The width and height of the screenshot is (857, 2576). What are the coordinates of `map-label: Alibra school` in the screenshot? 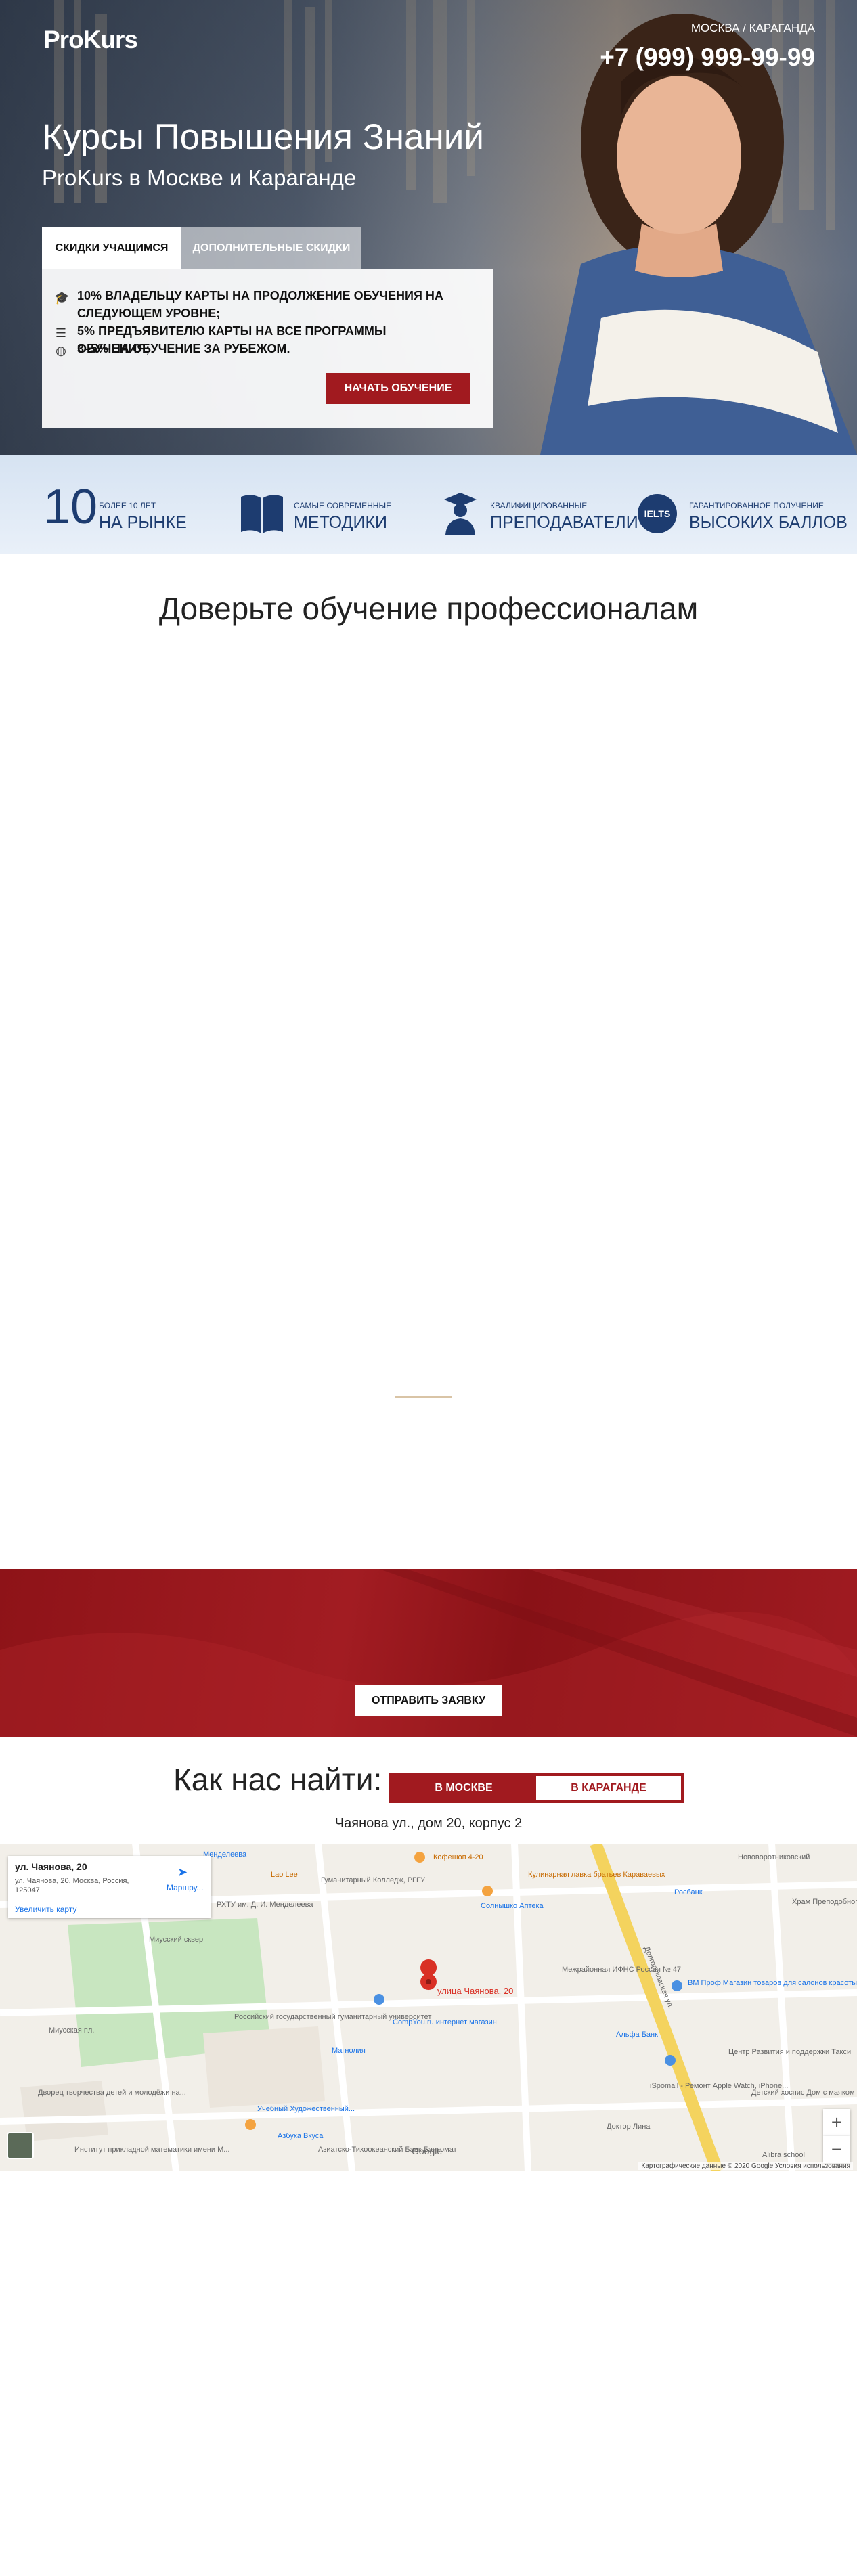 It's located at (783, 2155).